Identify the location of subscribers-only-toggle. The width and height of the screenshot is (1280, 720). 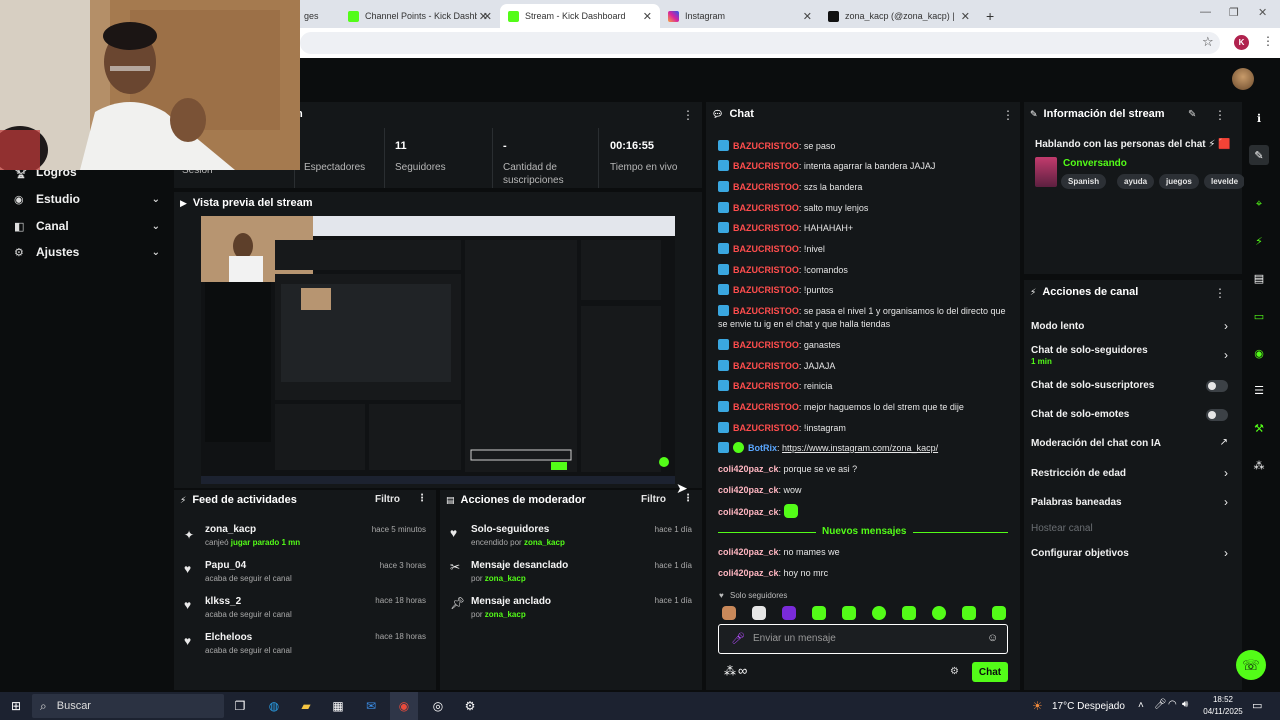
(1217, 386).